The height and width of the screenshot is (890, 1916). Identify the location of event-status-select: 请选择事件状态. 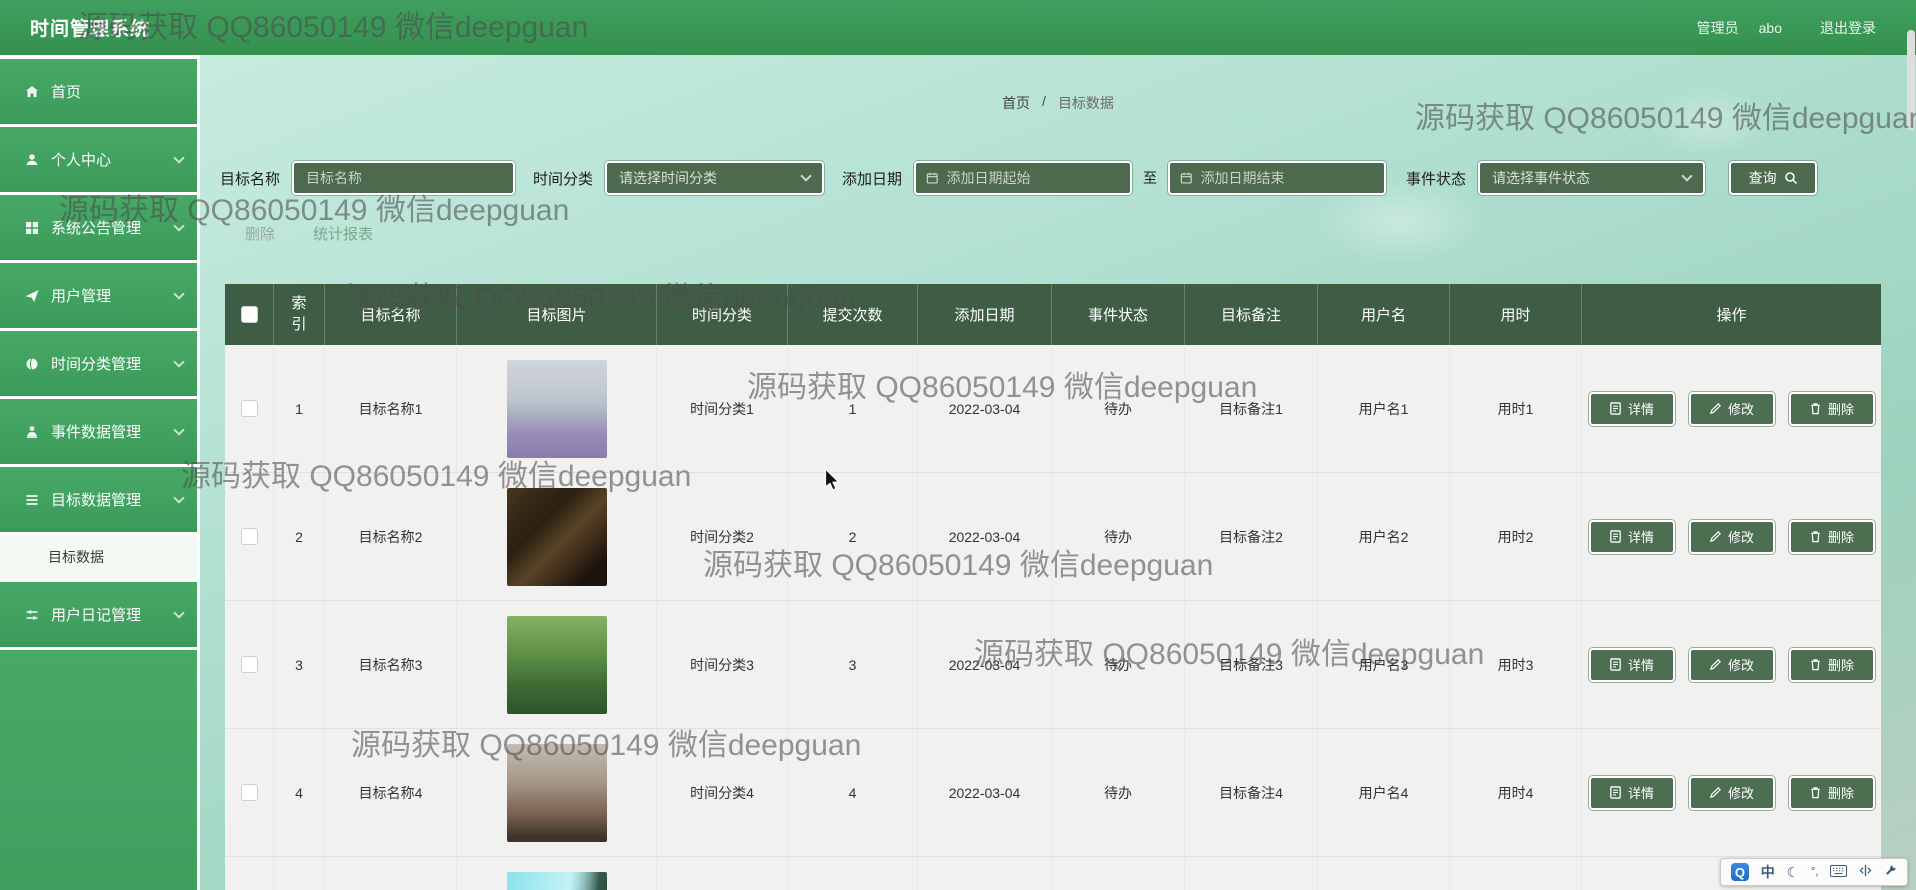
(1592, 178).